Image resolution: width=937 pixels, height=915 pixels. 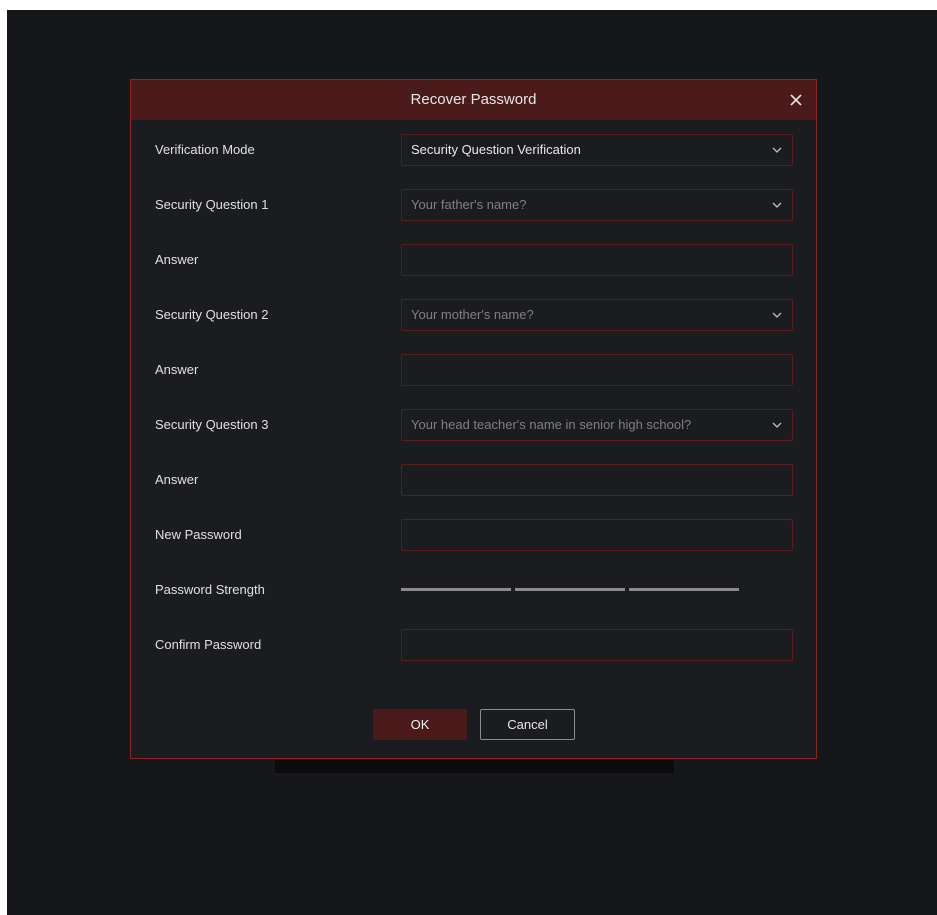 What do you see at coordinates (420, 724) in the screenshot?
I see `ok-button: OK` at bounding box center [420, 724].